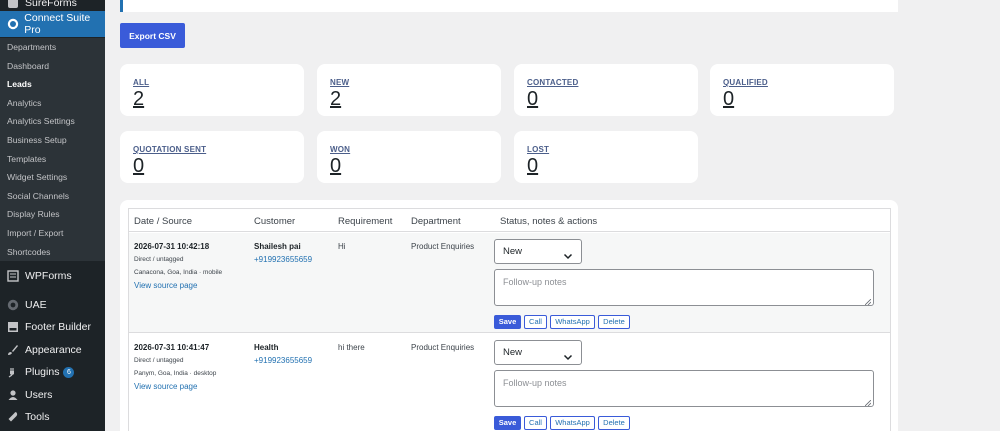  Describe the element at coordinates (553, 82) in the screenshot. I see `stat-label: CONTACTED` at that location.